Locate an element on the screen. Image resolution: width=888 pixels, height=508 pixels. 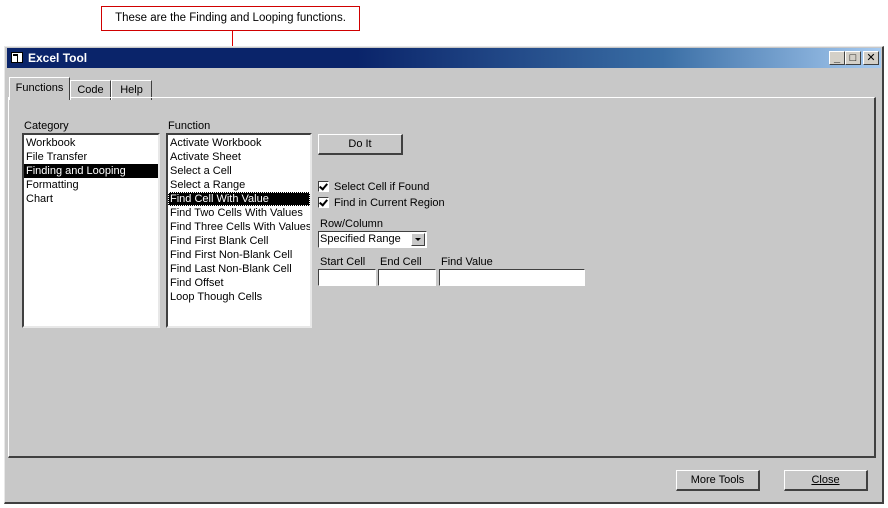
tab-functions: Functions is located at coordinates (39, 88).